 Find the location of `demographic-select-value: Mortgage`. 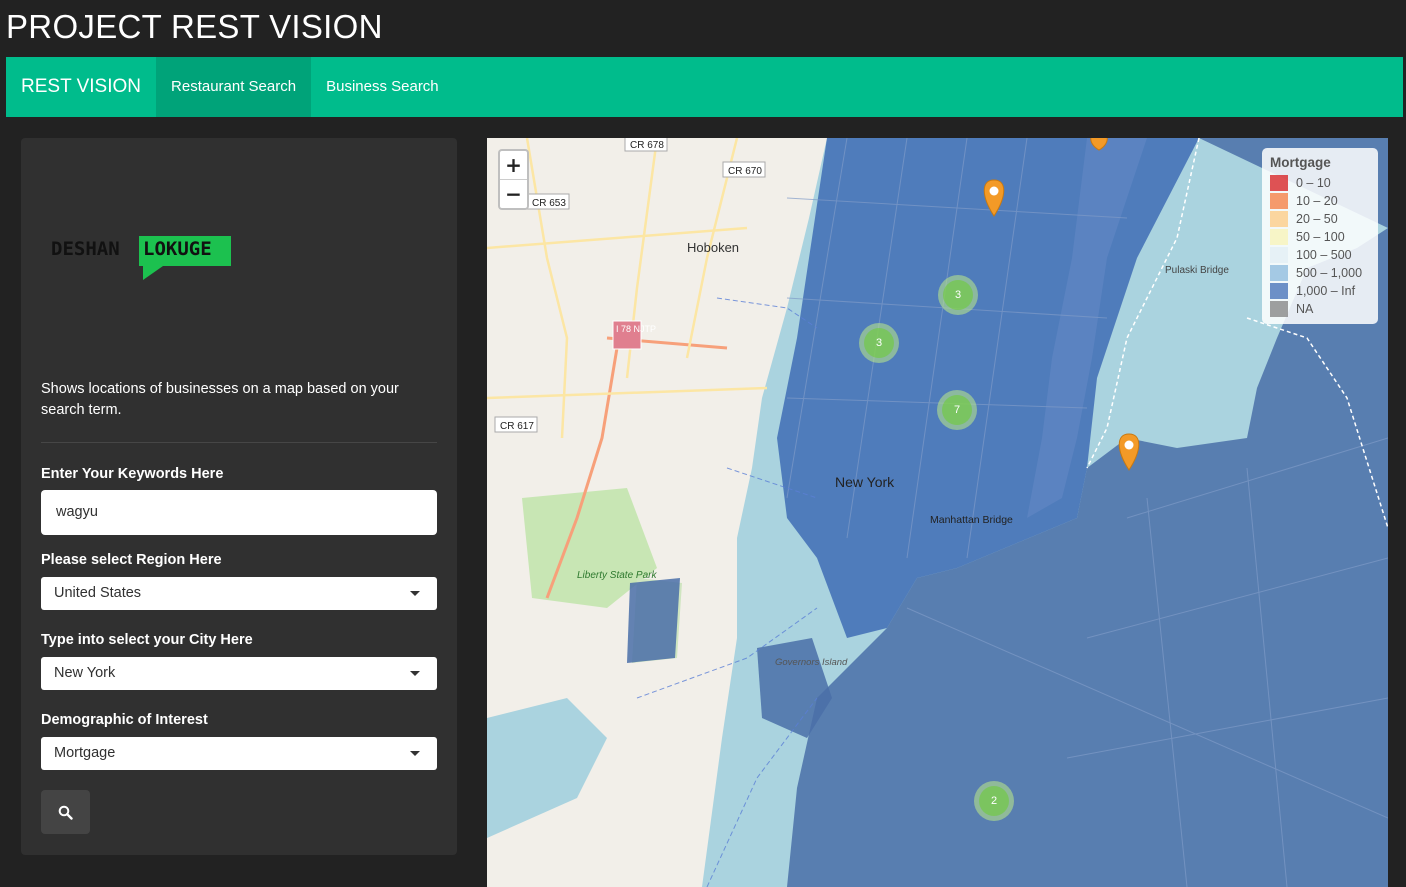

demographic-select-value: Mortgage is located at coordinates (85, 753).